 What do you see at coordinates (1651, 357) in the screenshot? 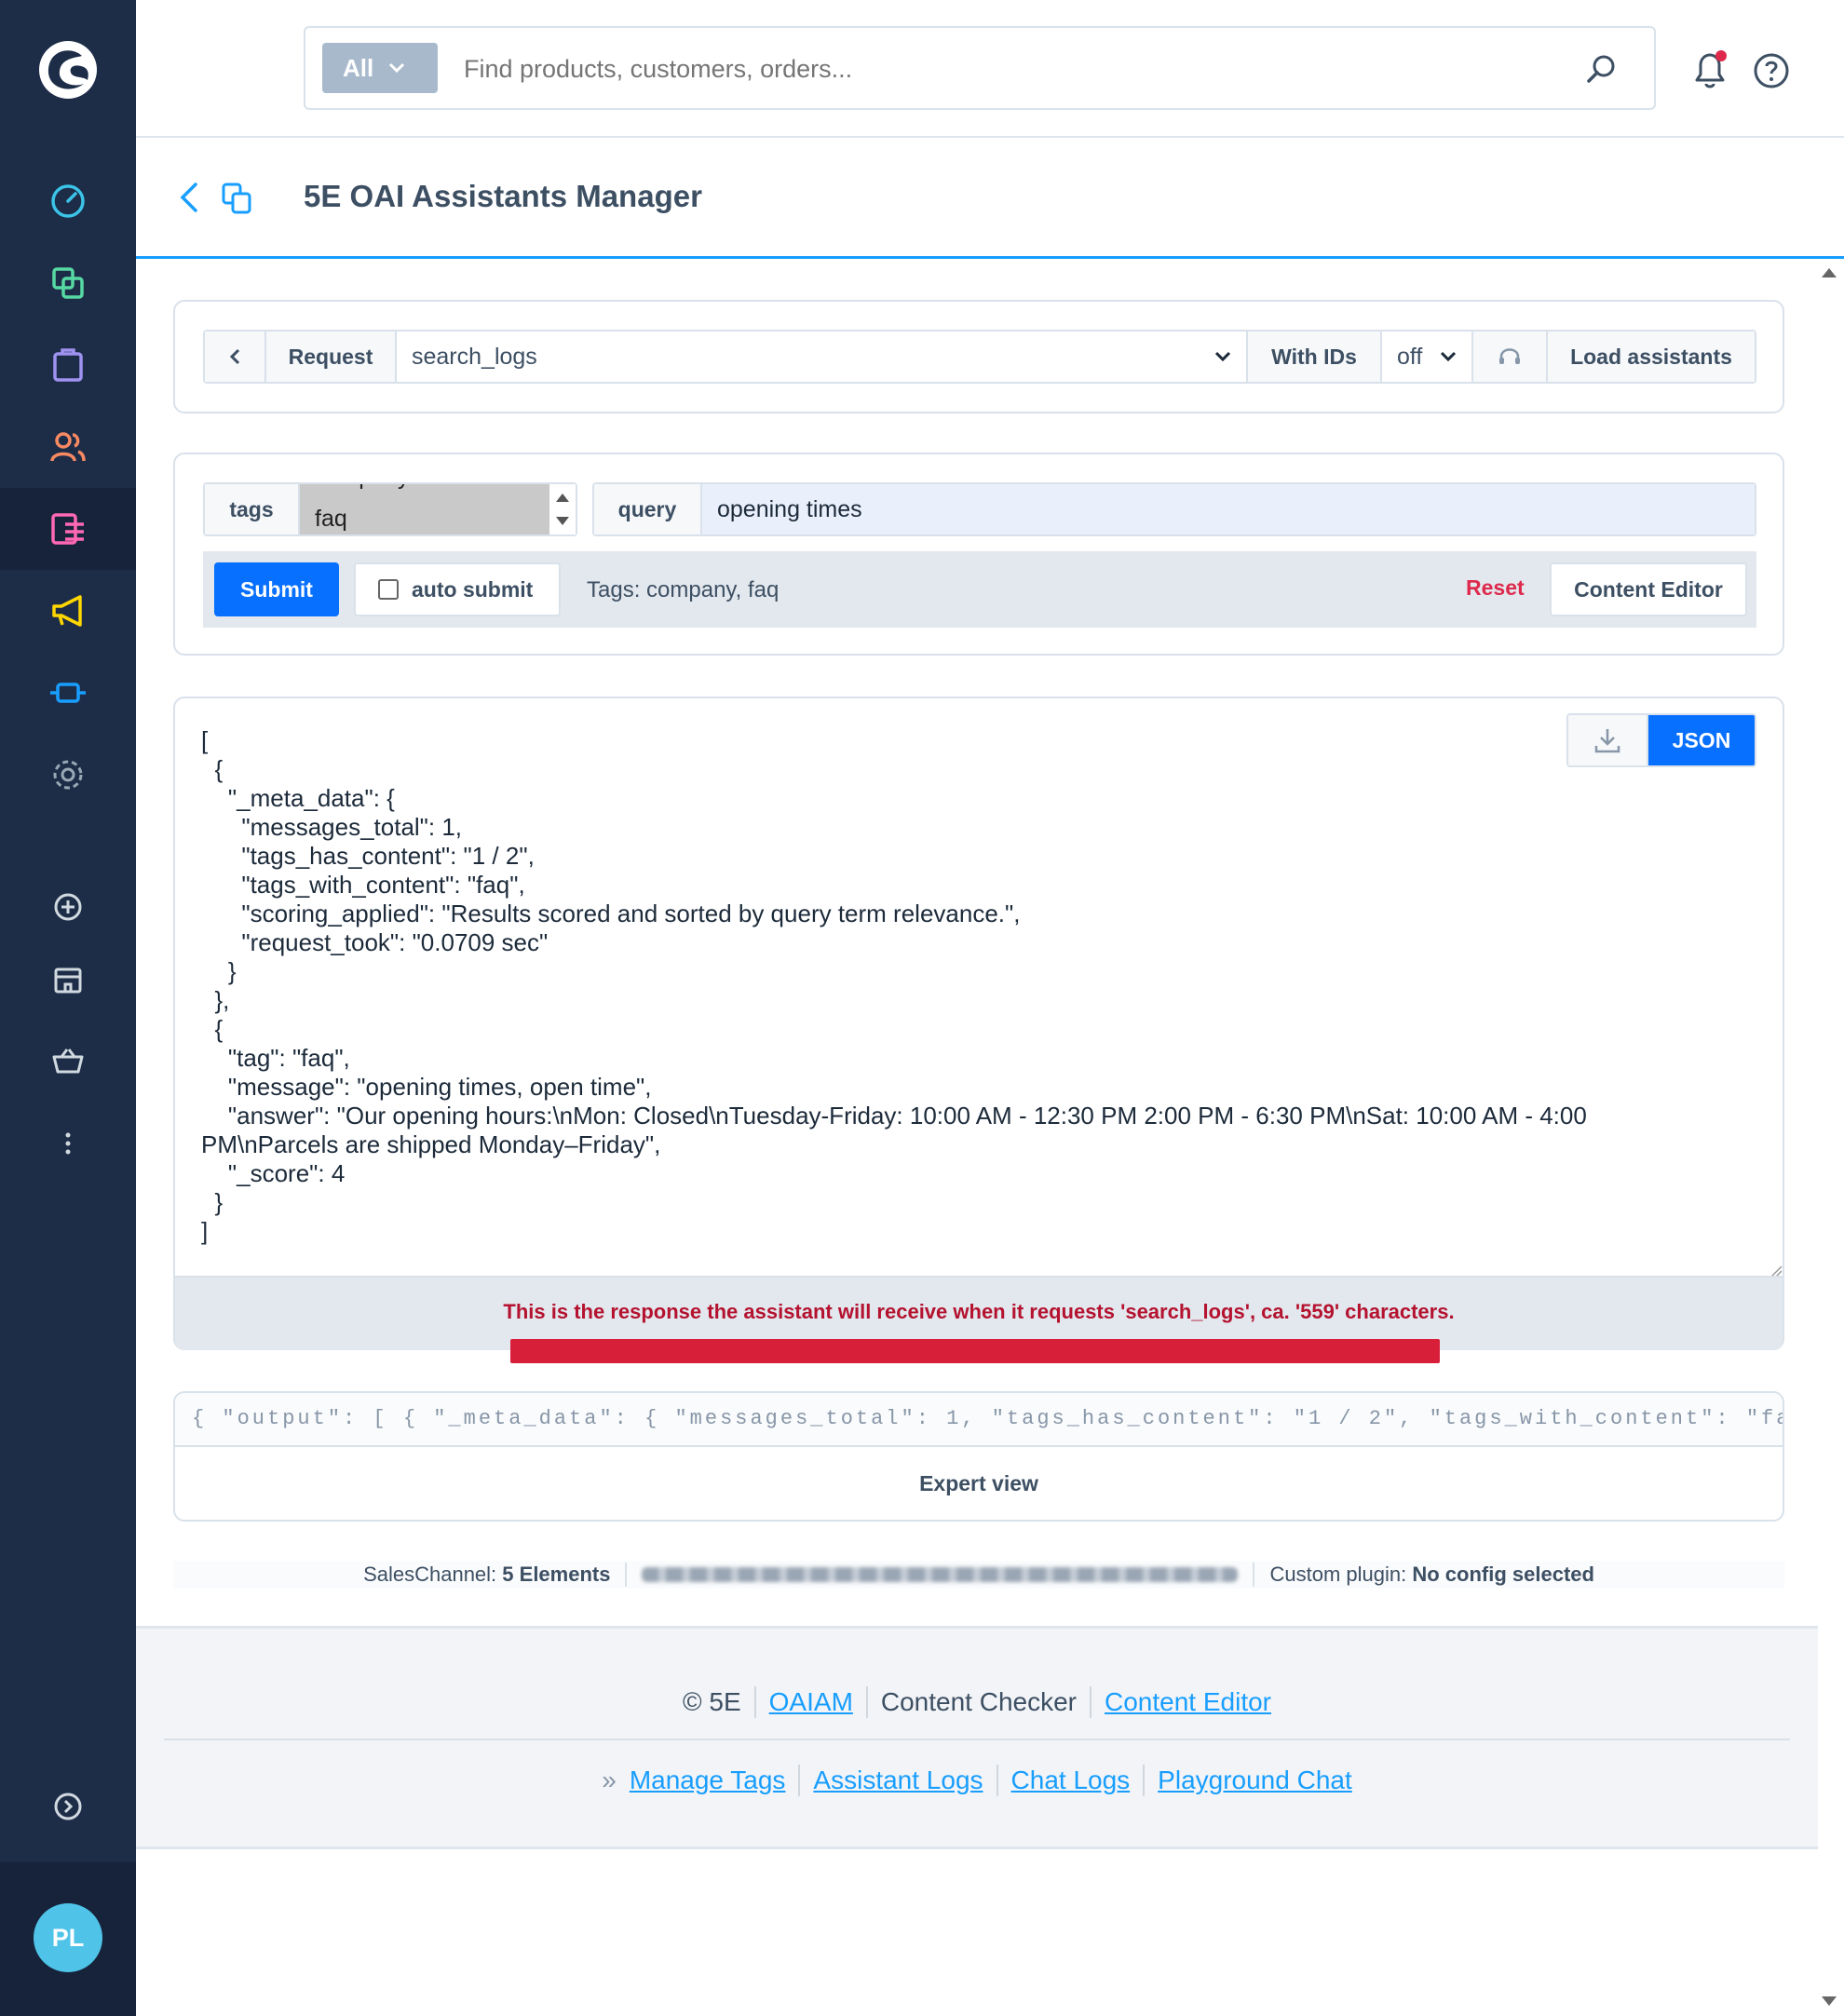
I see `load-assistants-button: Load assistants` at bounding box center [1651, 357].